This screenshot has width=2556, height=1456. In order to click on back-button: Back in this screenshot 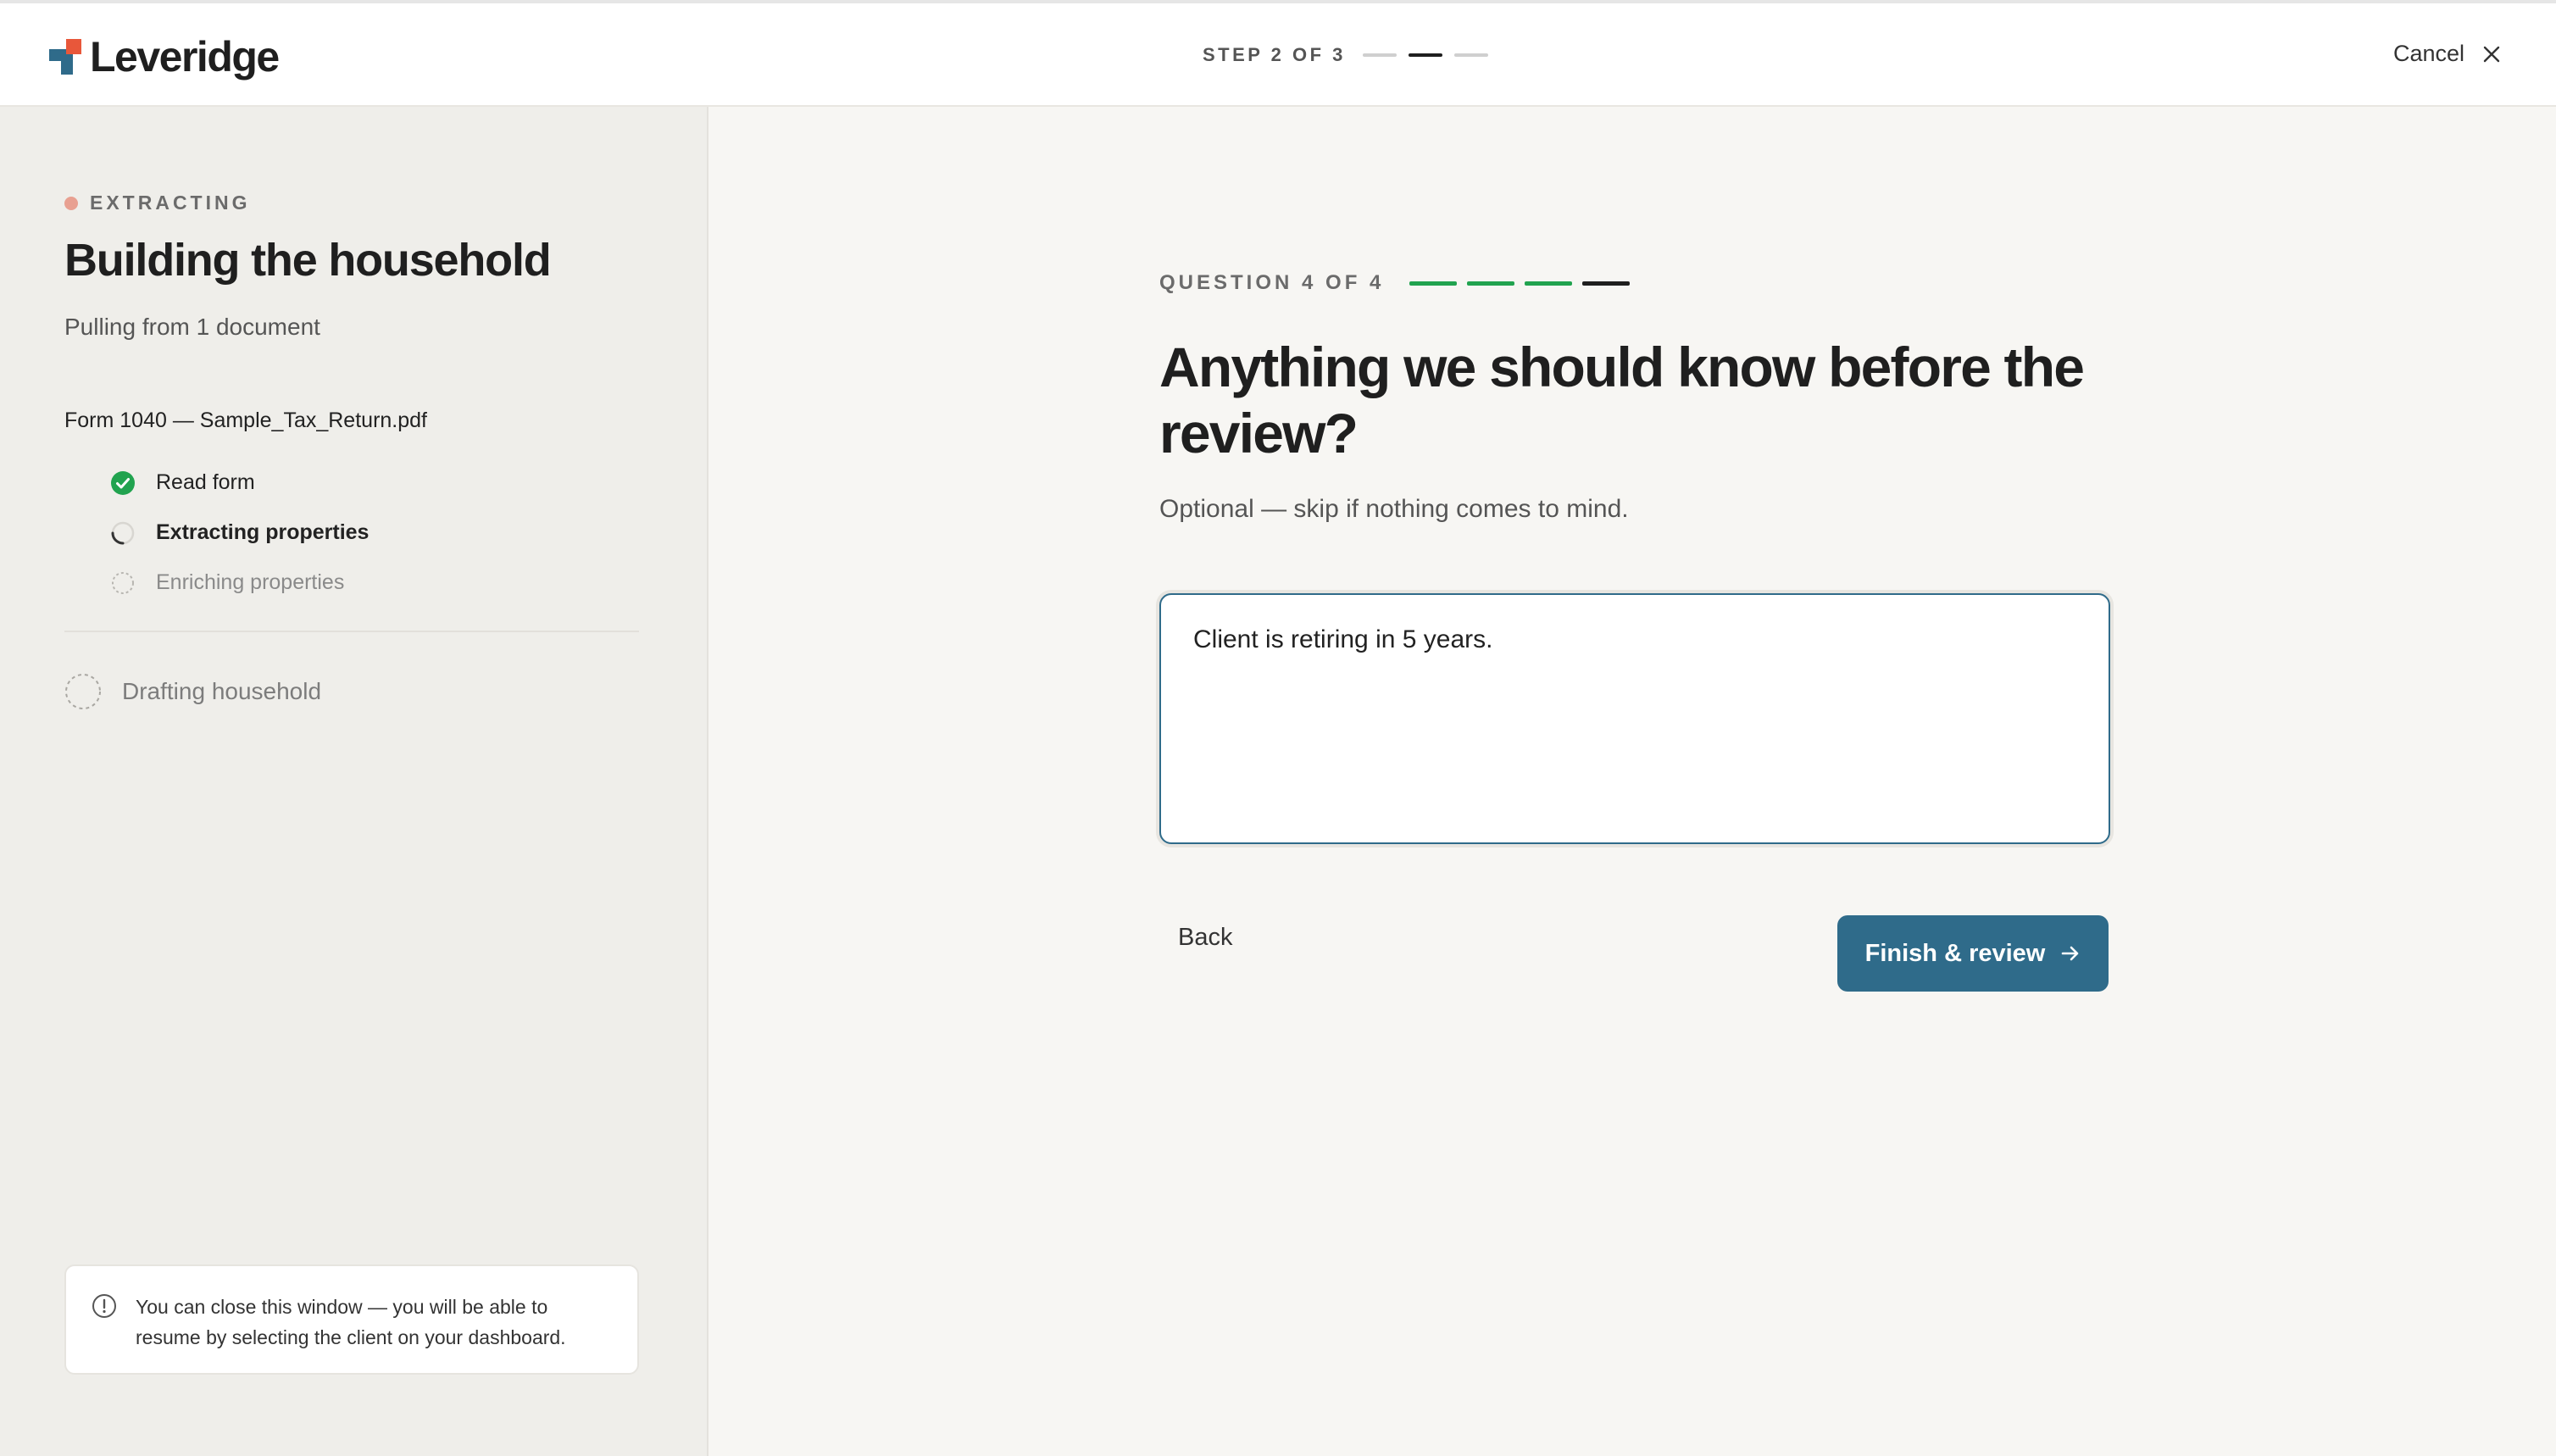, I will do `click(1205, 938)`.